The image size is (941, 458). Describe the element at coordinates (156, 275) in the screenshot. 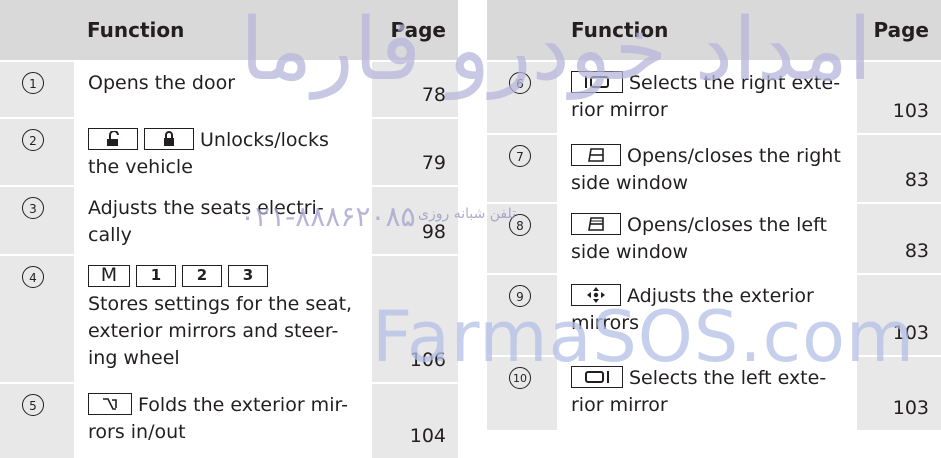

I see `memory-1-button-icon: 1` at that location.